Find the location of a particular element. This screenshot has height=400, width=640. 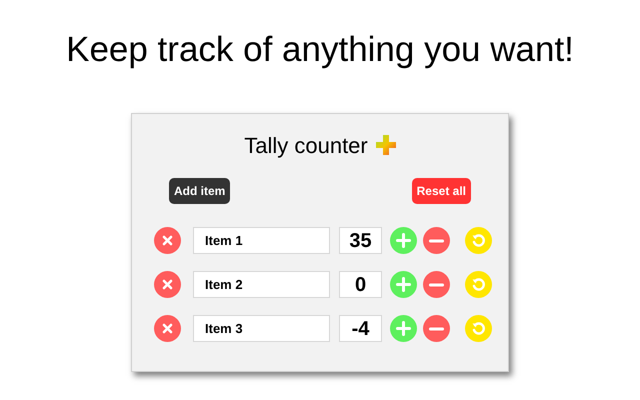

reset-all-button: Reset all is located at coordinates (441, 191).